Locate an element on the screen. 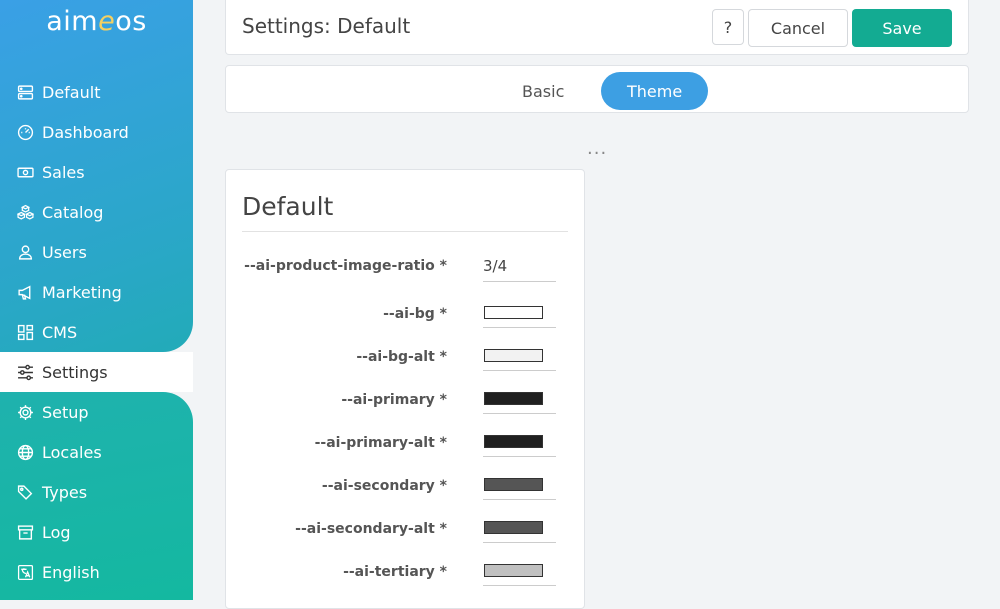 The image size is (1000, 609). bg-color-field is located at coordinates (519, 313).